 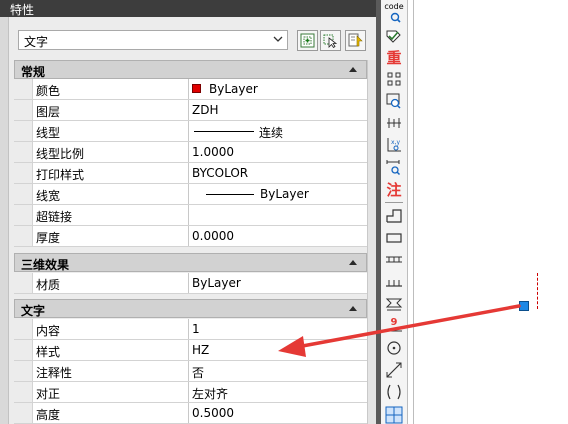 What do you see at coordinates (190, 173) in the screenshot?
I see `property-row-plot-style: 打印样式 BYCOLOR` at bounding box center [190, 173].